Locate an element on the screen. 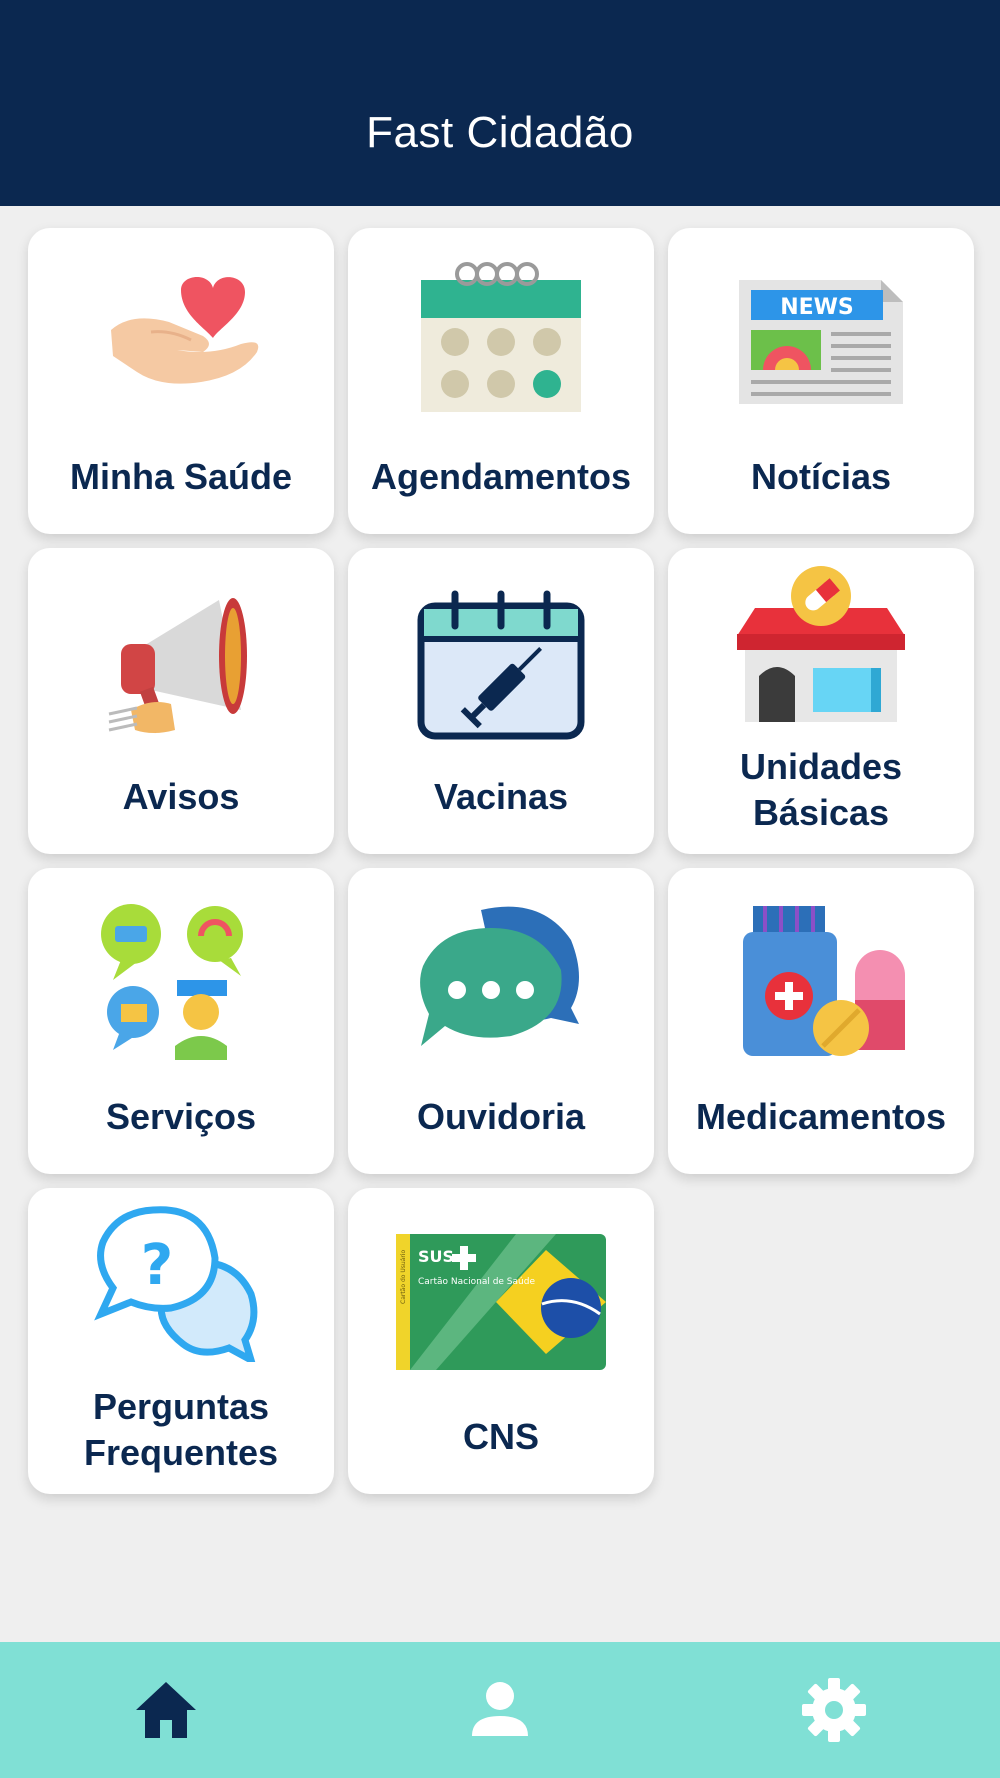  heart-hand-icon is located at coordinates (181, 340).